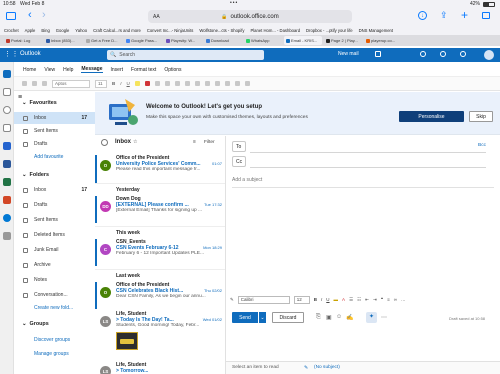 The image size is (500, 374). I want to click on folder-item-junk: Junk Email, so click(54, 250).